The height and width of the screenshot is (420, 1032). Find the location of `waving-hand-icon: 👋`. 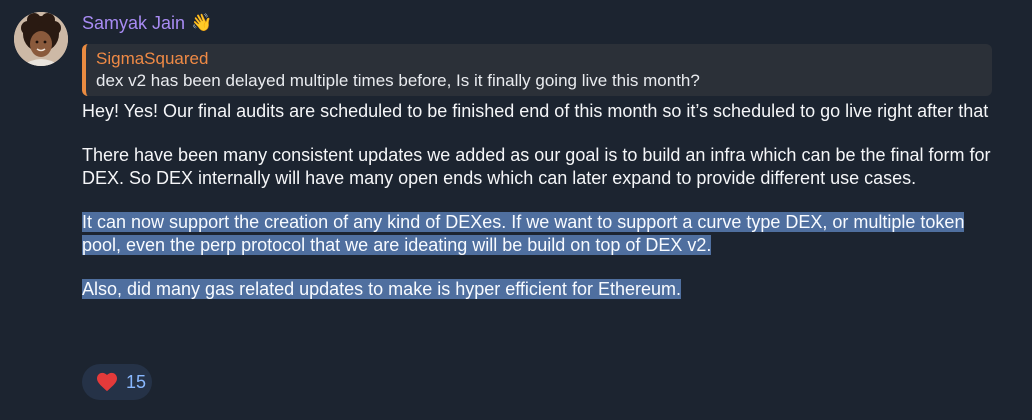

waving-hand-icon: 👋 is located at coordinates (202, 22).